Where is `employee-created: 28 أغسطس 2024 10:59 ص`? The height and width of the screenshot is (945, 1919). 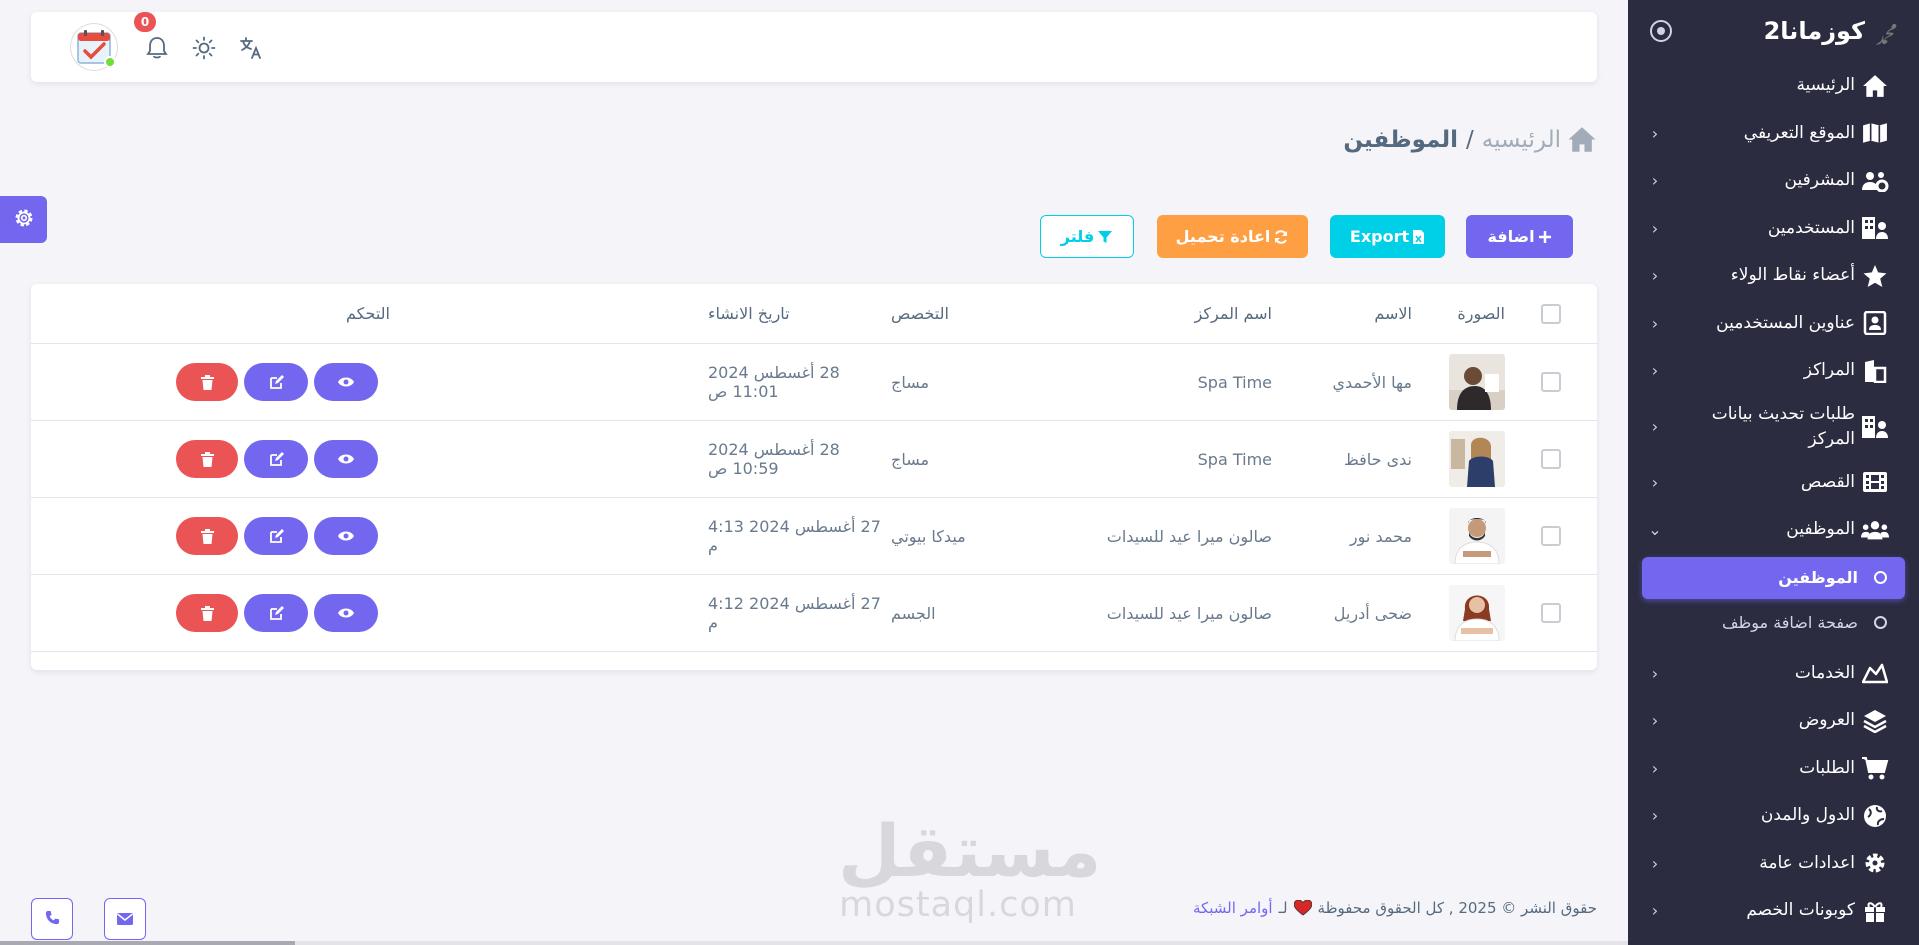 employee-created: 28 أغسطس 2024 10:59 ص is located at coordinates (774, 459).